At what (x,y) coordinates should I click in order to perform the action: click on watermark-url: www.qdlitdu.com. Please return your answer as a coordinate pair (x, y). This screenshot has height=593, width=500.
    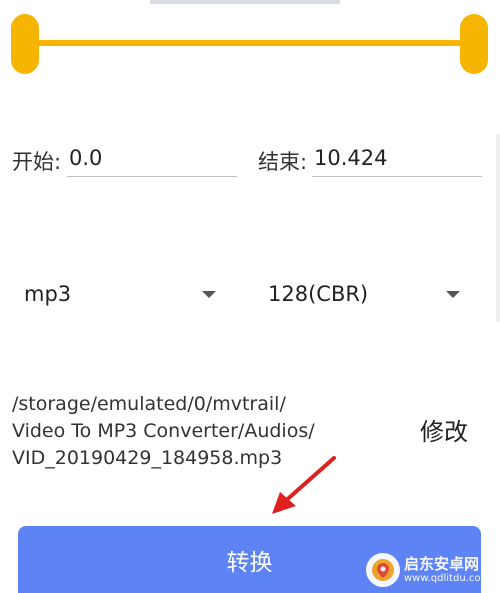
    Looking at the image, I should click on (447, 578).